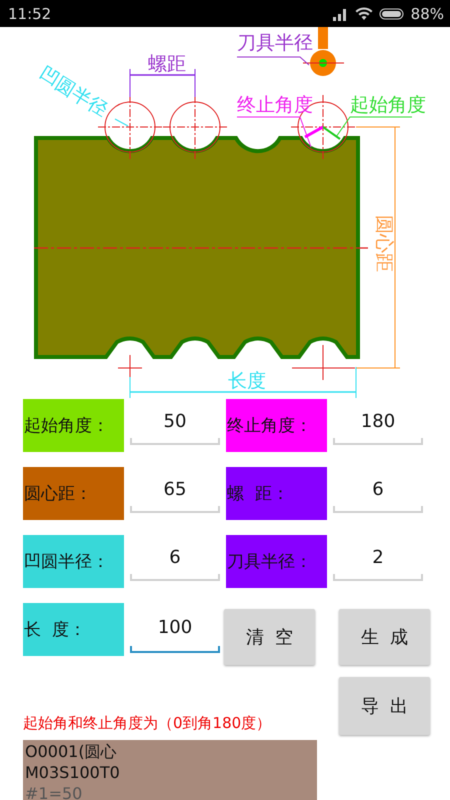 The width and height of the screenshot is (450, 800). Describe the element at coordinates (269, 637) in the screenshot. I see `clear-button: 清 空` at that location.